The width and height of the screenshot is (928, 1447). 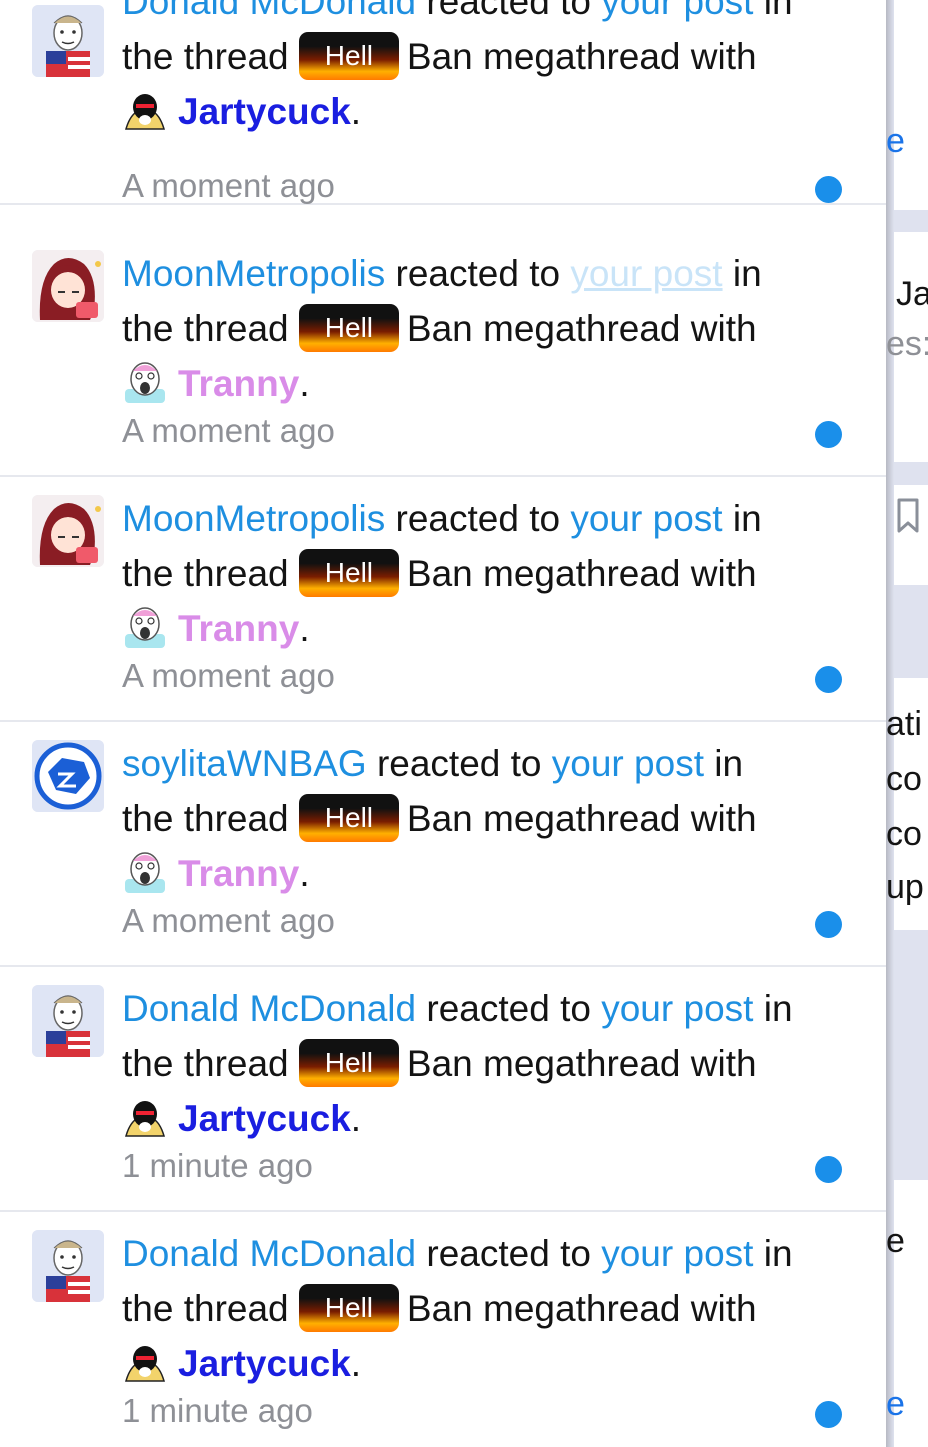 What do you see at coordinates (264, 1118) in the screenshot?
I see `reaction-name: Jartycuck` at bounding box center [264, 1118].